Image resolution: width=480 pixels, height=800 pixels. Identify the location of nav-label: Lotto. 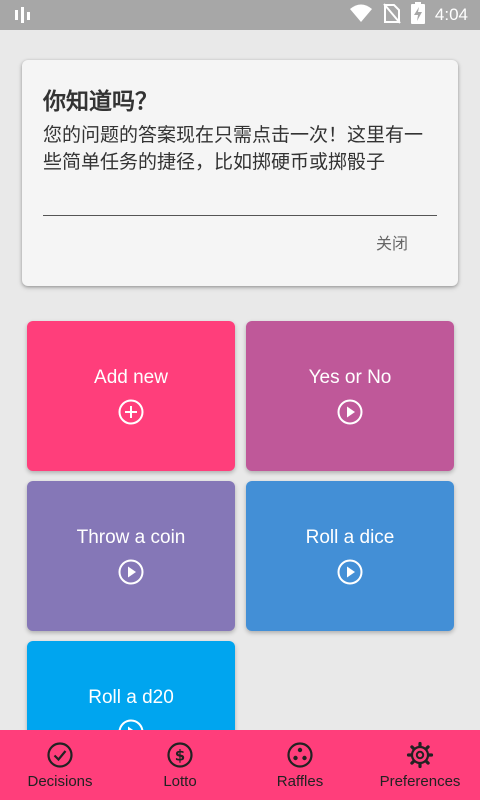
(180, 781).